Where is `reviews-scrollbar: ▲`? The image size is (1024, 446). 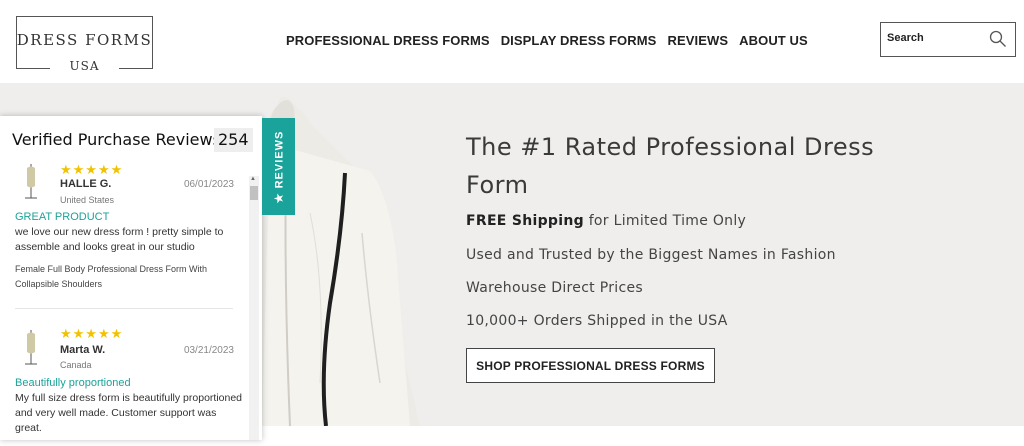
reviews-scrollbar: ▲ is located at coordinates (254, 308).